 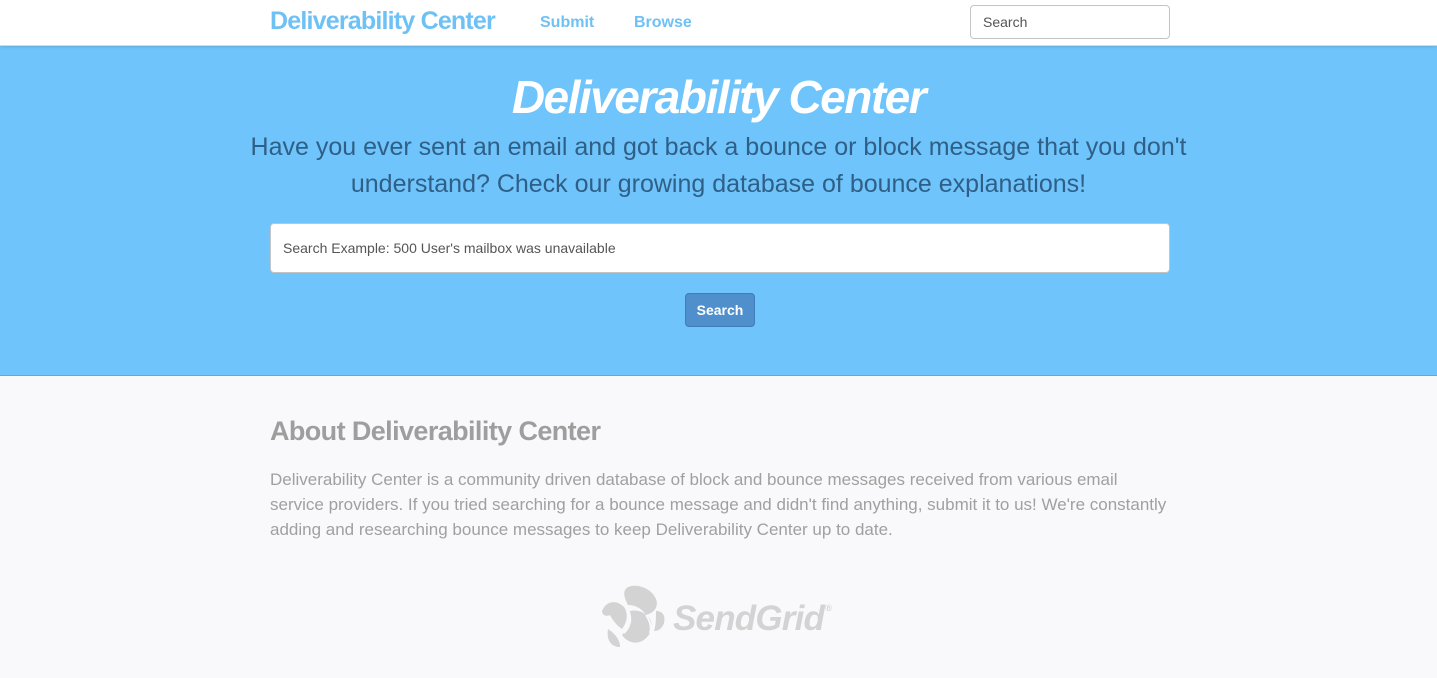 I want to click on sendgrid-logo: SendGrid®, so click(x=723, y=617).